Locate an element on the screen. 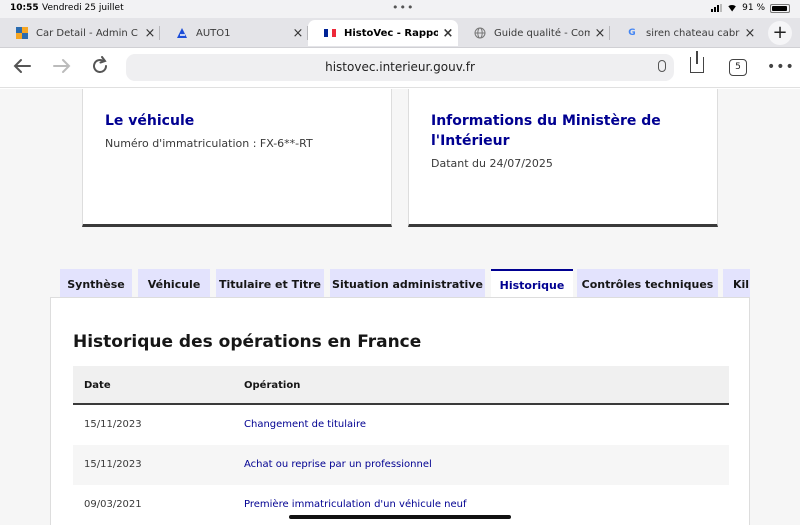 The image size is (800, 525). history-title: Historique des opérations en France is located at coordinates (247, 342).